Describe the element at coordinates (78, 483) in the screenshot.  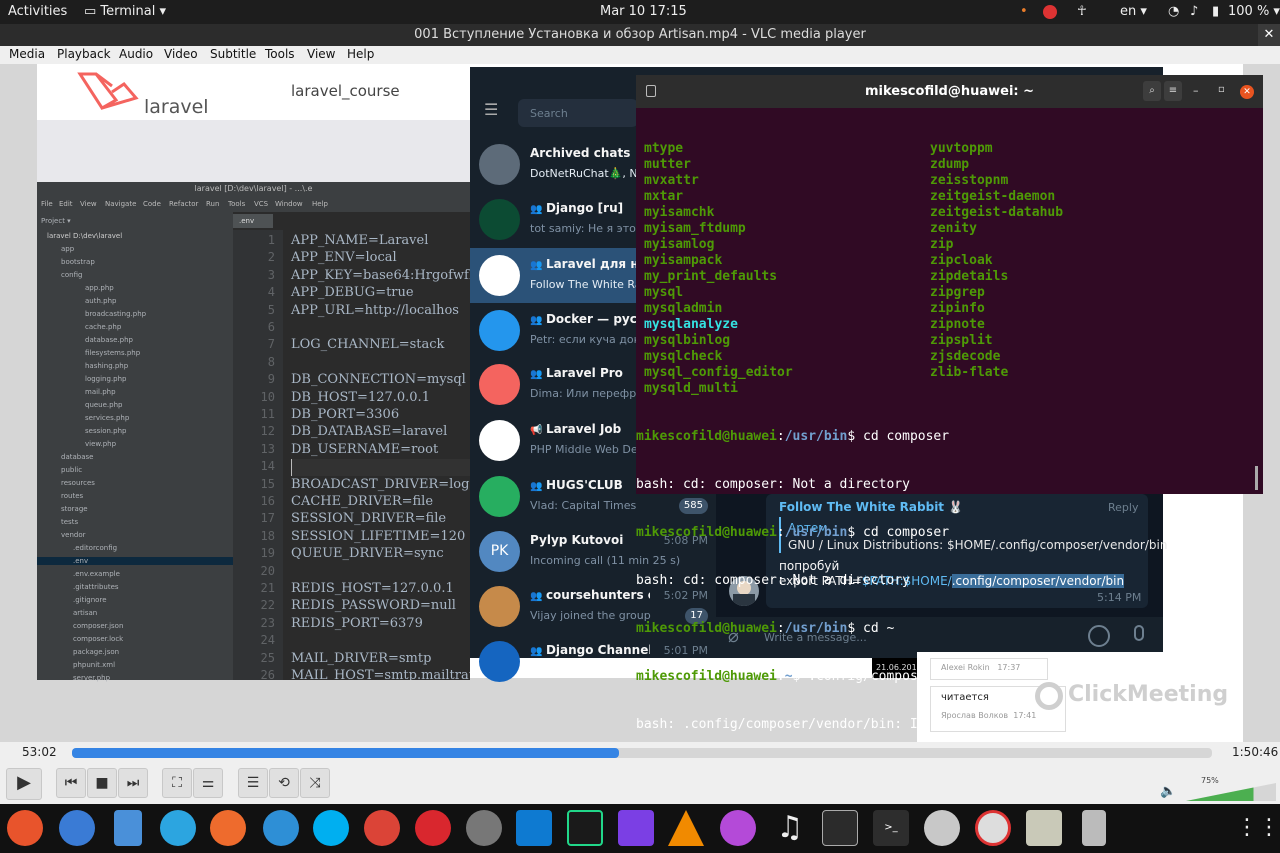
I see `tree-item: resources` at that location.